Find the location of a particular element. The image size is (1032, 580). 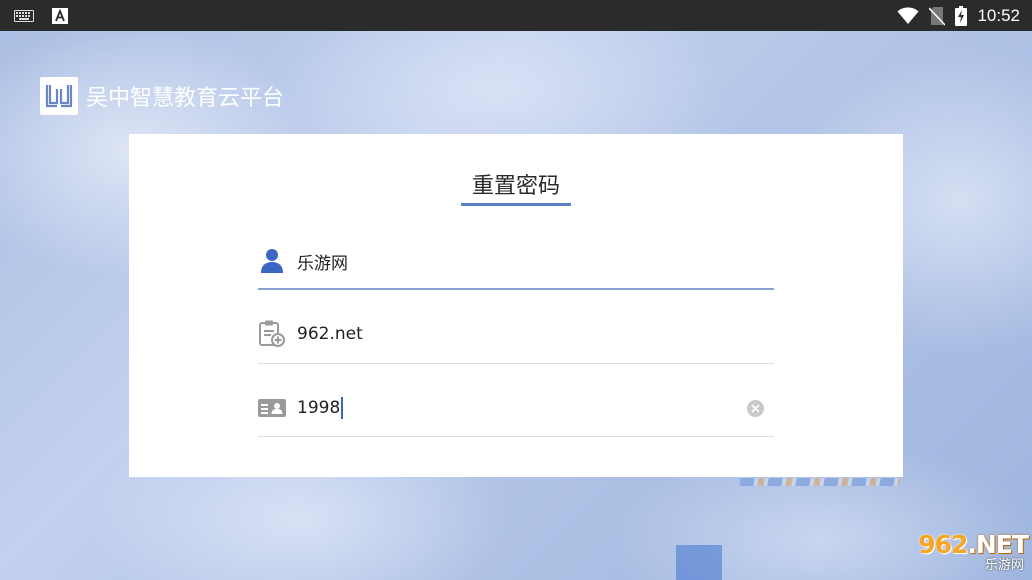

clear-icon is located at coordinates (755, 408).